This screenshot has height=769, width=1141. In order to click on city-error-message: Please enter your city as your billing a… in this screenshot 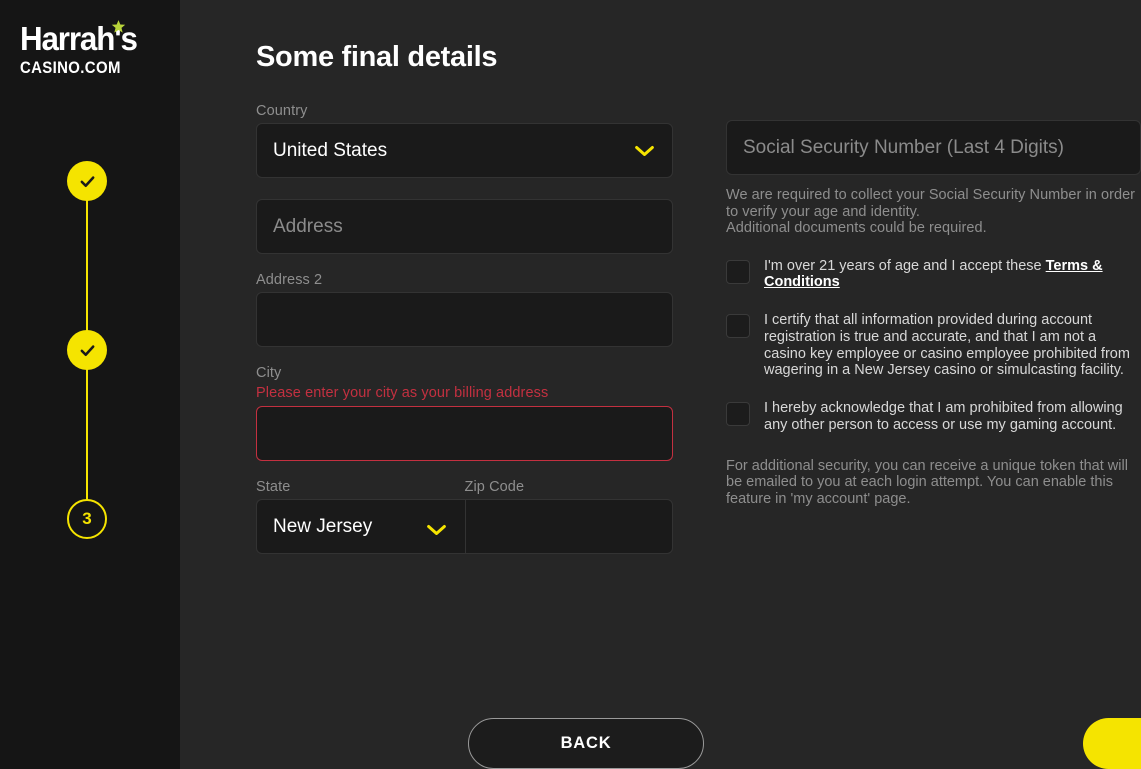, I will do `click(402, 393)`.